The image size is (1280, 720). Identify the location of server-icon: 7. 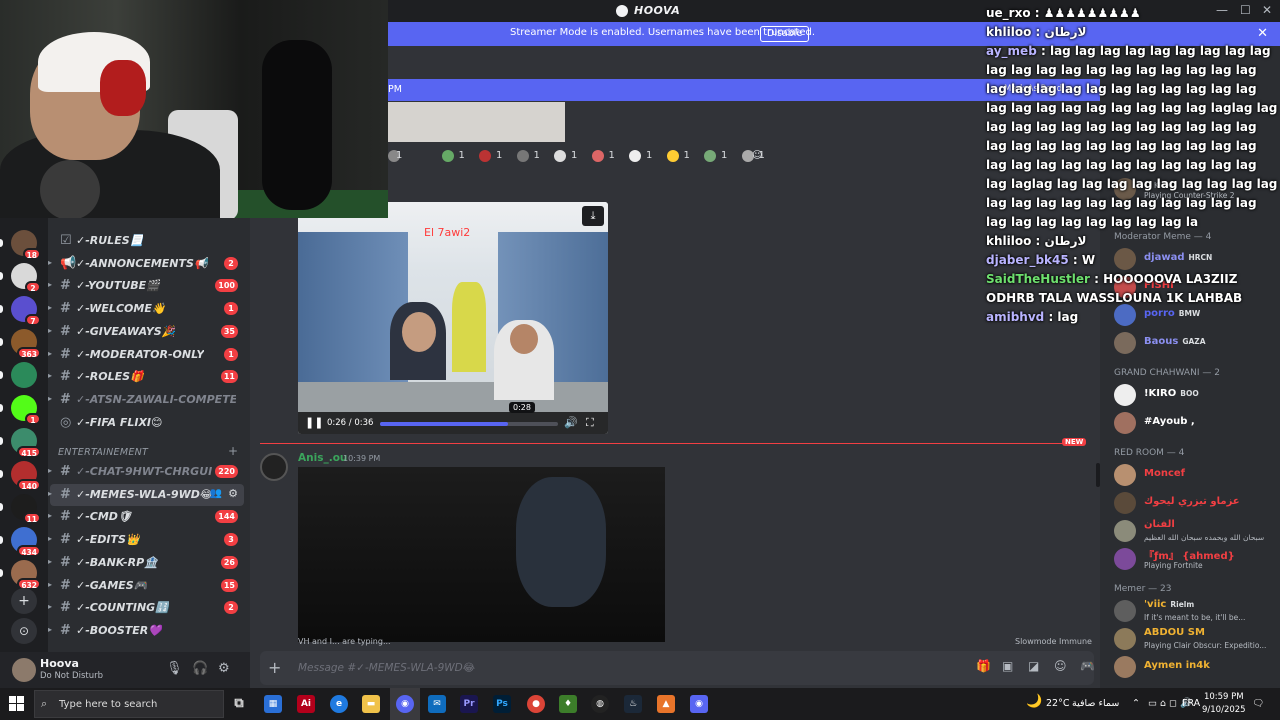
(26, 311).